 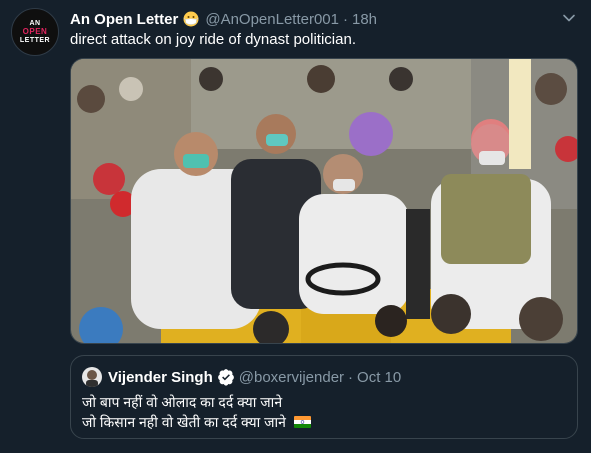 What do you see at coordinates (379, 377) in the screenshot?
I see `quoted-tweet-date: Oct 10` at bounding box center [379, 377].